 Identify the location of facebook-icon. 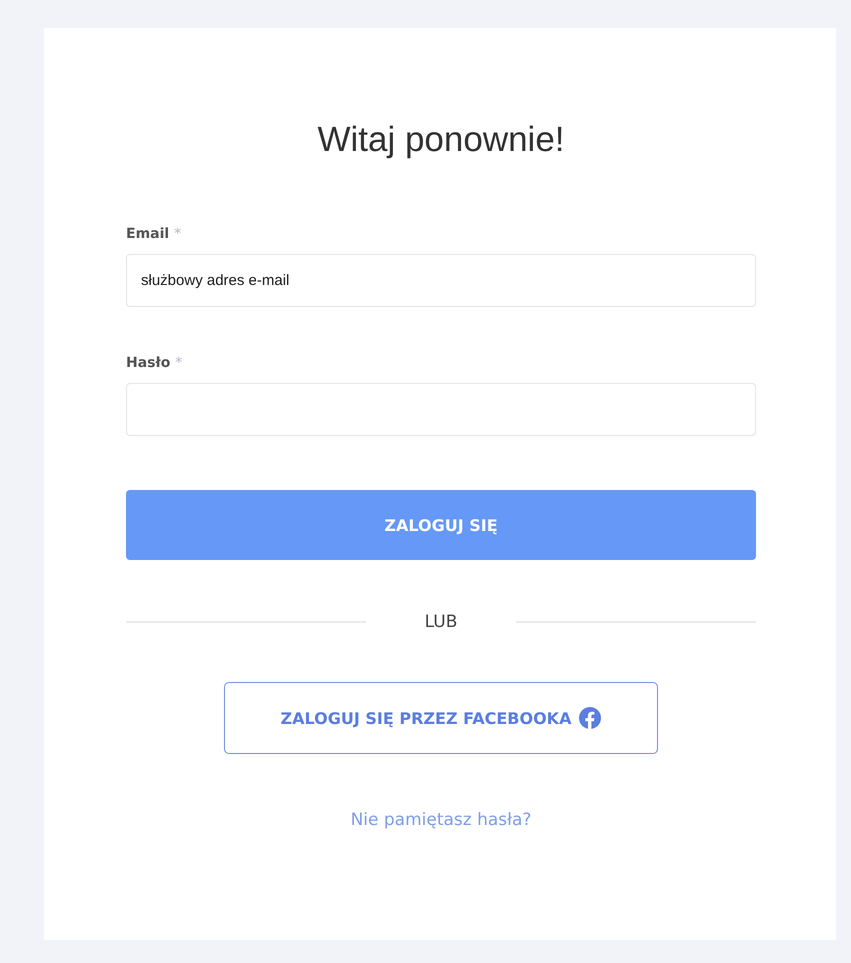
(590, 718).